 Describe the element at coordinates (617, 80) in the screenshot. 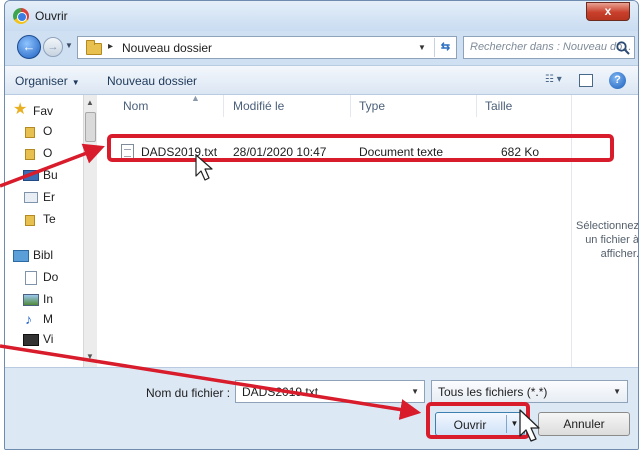

I see `help-icon: ?` at that location.